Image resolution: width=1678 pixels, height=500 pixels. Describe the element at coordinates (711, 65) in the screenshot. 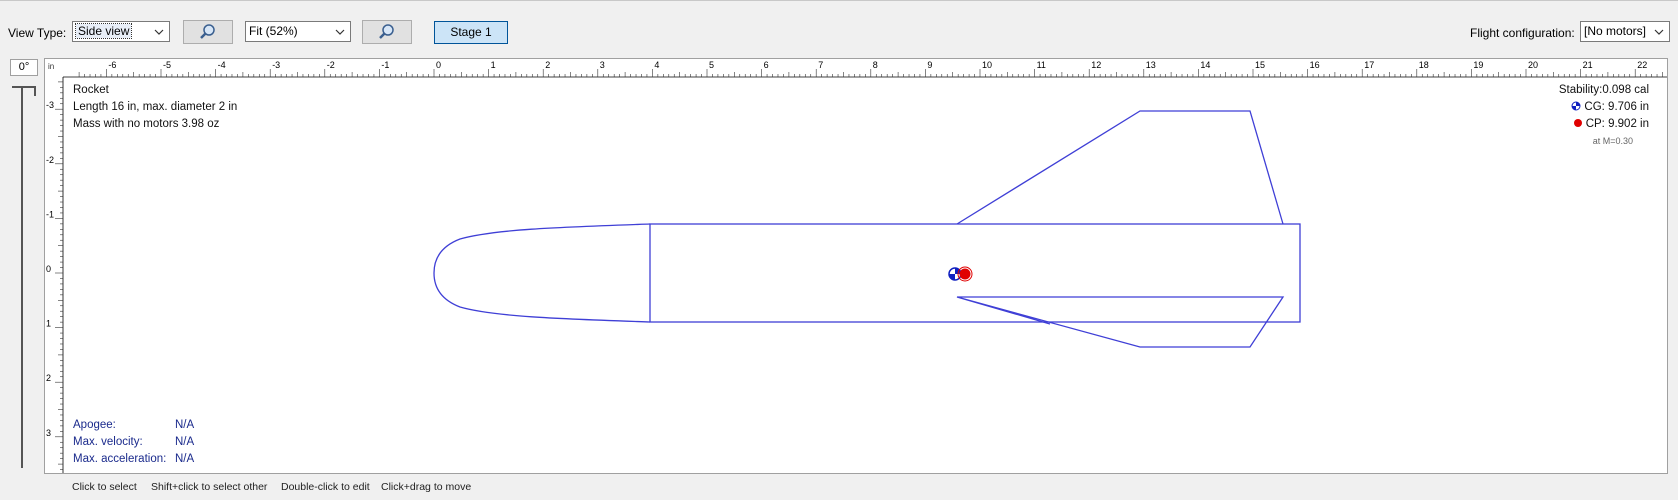

I see `top-ruler-label: 5` at that location.